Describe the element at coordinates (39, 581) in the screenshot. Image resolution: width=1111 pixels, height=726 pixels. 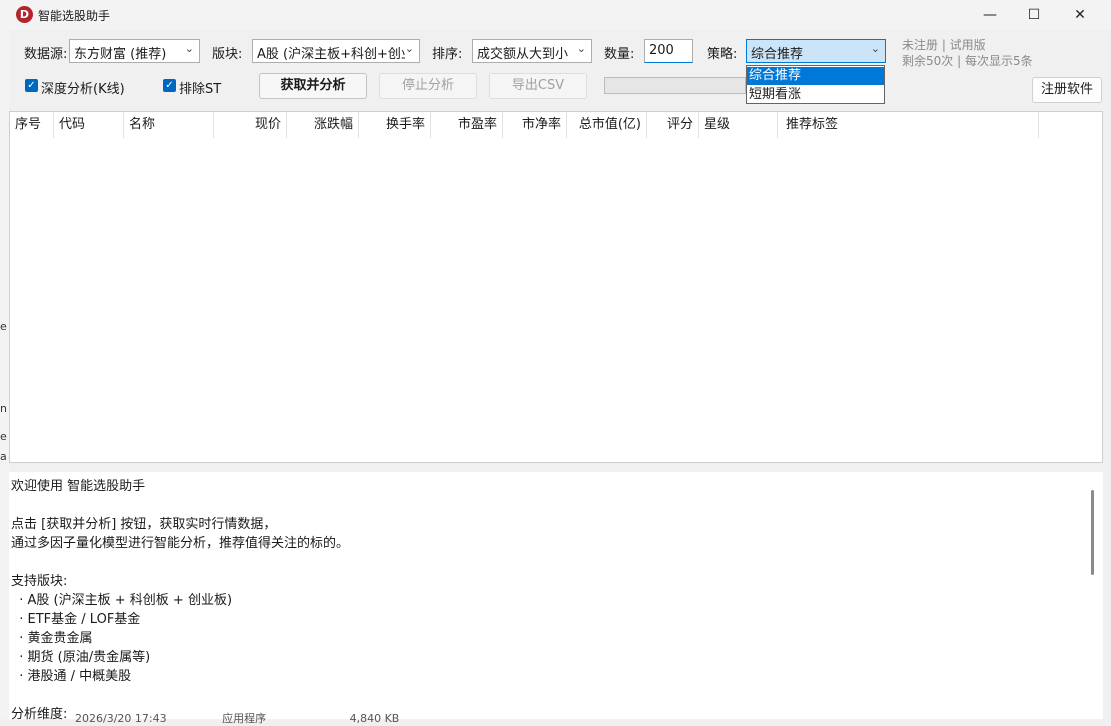
I see `log-line: 支持版块:` at that location.